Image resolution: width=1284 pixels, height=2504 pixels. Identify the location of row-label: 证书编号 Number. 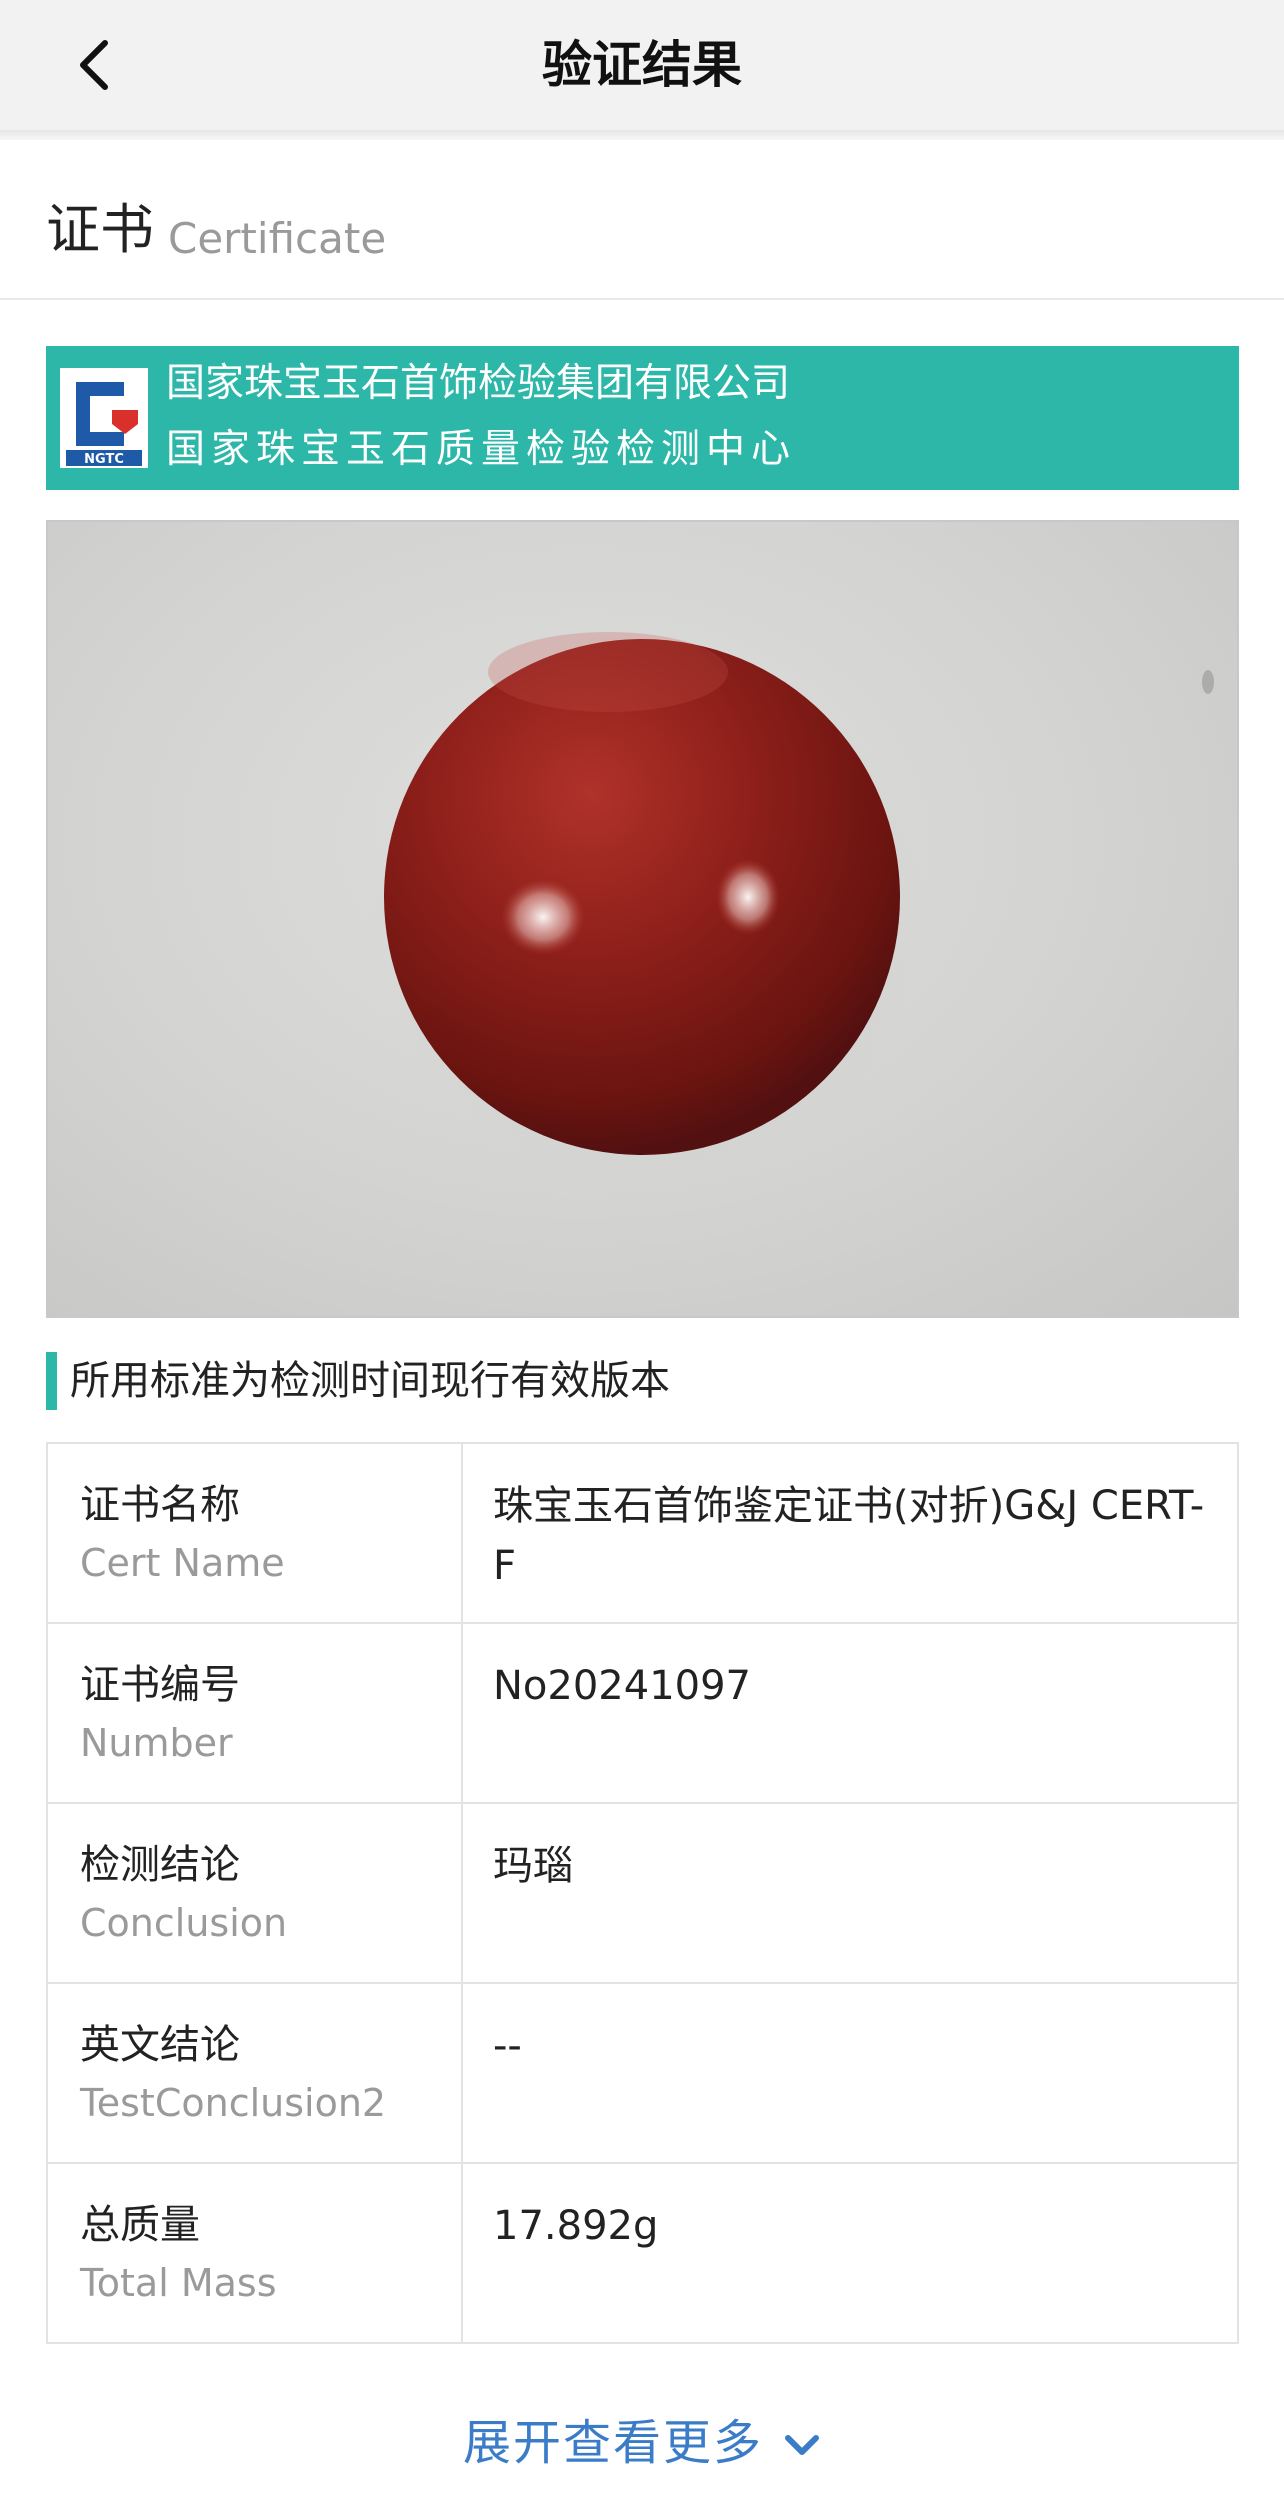
(255, 1713).